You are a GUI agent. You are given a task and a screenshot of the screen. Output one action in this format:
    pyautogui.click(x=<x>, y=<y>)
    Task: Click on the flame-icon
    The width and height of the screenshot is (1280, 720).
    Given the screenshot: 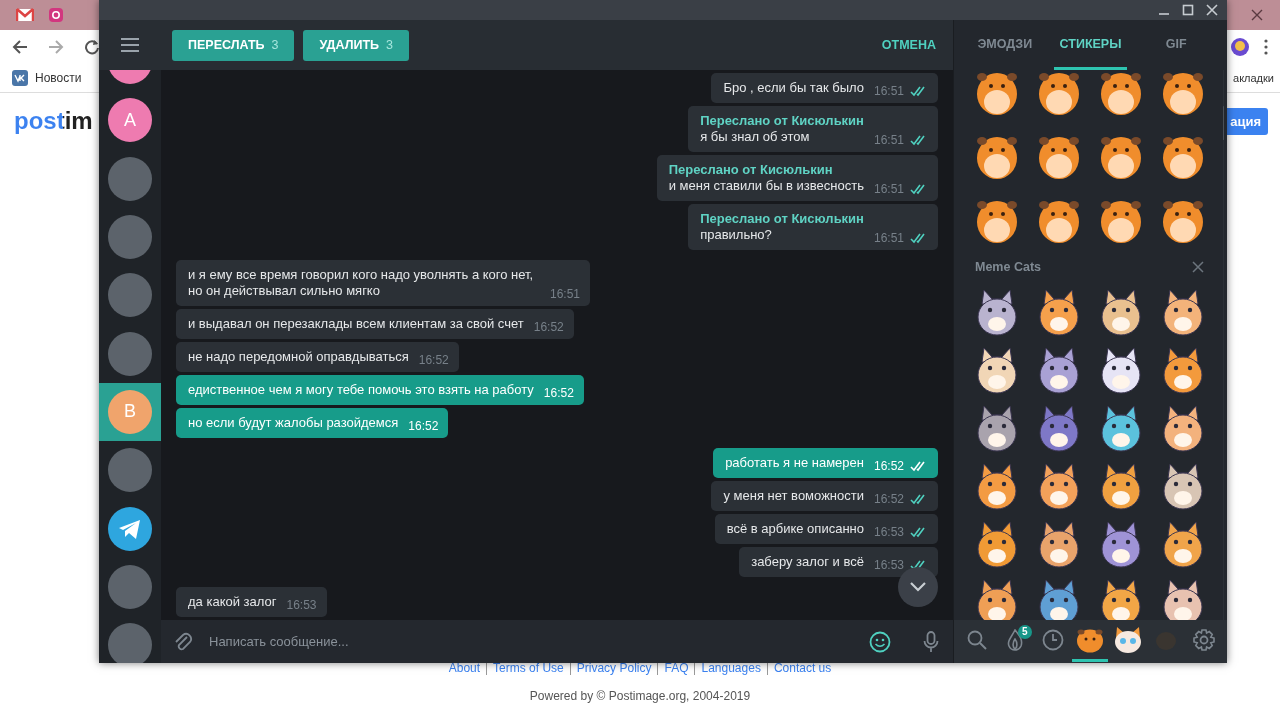 What is the action you would take?
    pyautogui.click(x=1014, y=640)
    